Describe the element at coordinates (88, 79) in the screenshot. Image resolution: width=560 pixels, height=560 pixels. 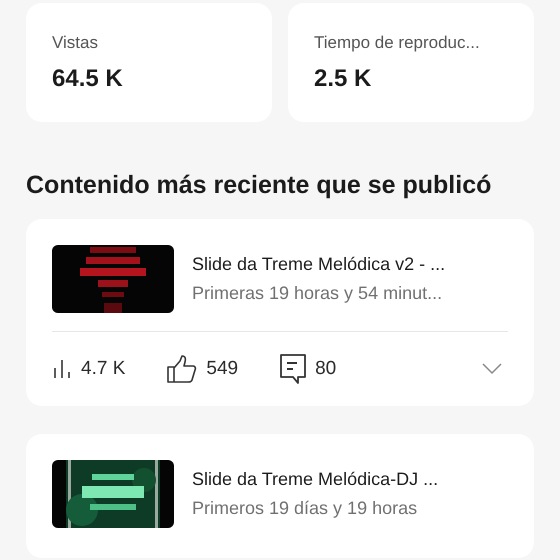
I see `metric-value: 64.5 K` at that location.